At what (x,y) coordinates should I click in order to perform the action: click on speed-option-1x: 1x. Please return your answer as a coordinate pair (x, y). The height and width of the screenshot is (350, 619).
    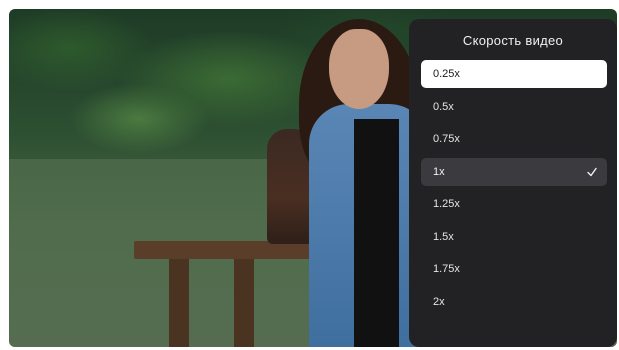
    Looking at the image, I should click on (514, 171).